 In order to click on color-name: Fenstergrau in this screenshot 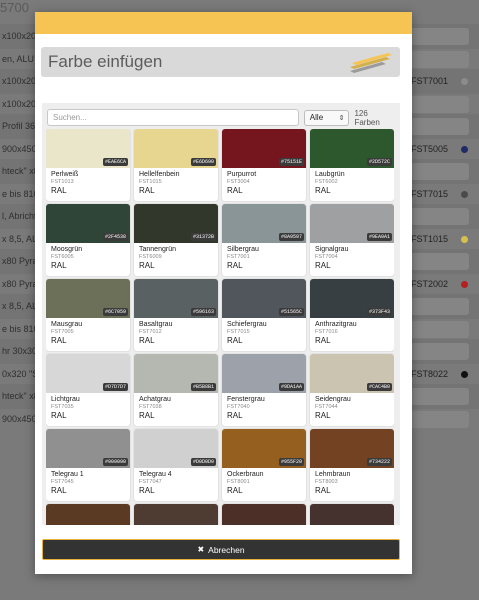, I will do `click(246, 399)`.